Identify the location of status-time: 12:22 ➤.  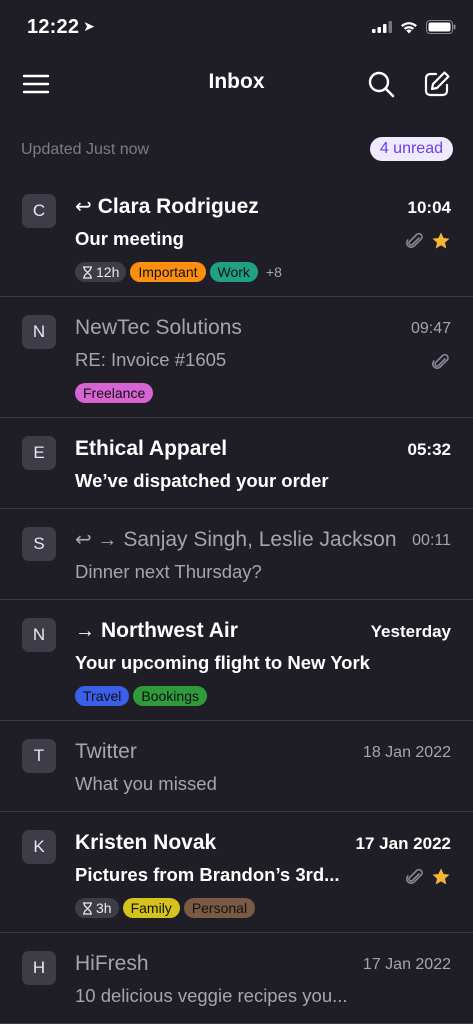
(61, 27).